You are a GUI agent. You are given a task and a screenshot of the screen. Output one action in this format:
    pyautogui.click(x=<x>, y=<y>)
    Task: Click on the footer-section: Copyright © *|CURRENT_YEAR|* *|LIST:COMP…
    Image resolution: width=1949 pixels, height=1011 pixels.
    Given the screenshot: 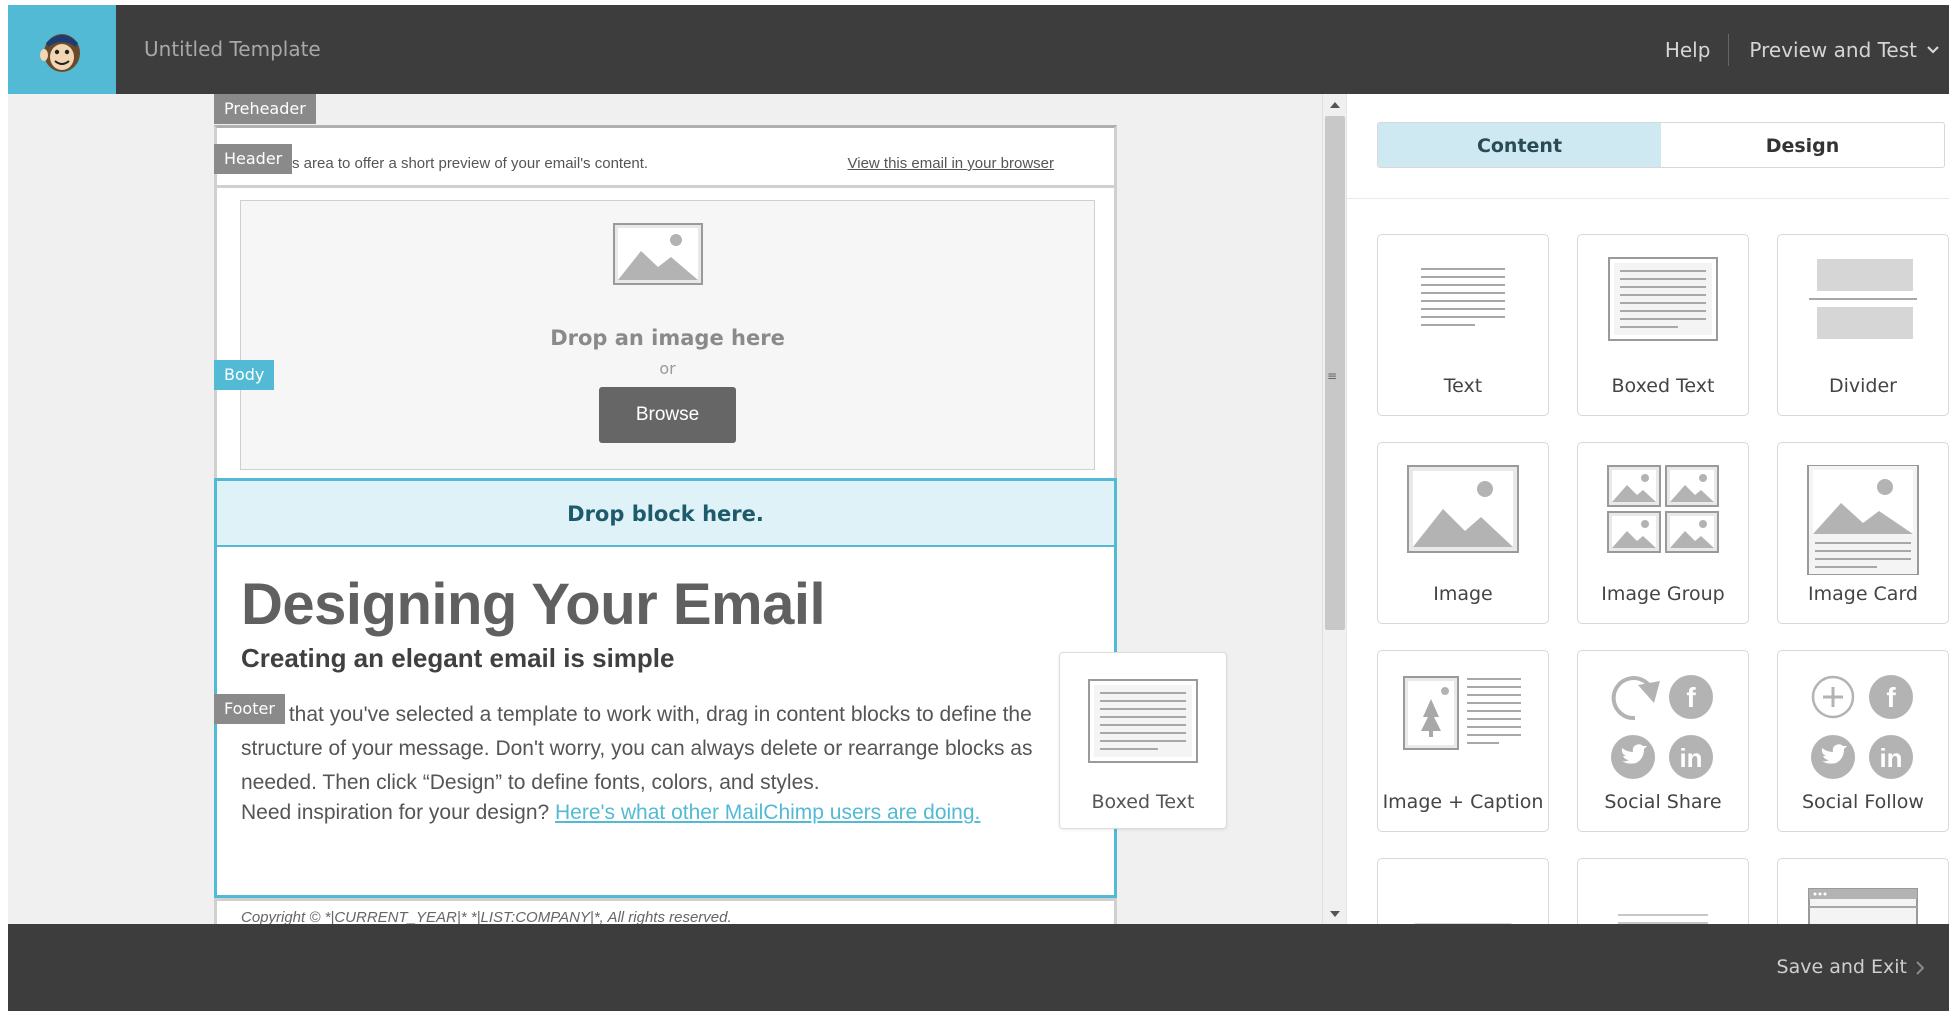 What is the action you would take?
    pyautogui.click(x=665, y=911)
    